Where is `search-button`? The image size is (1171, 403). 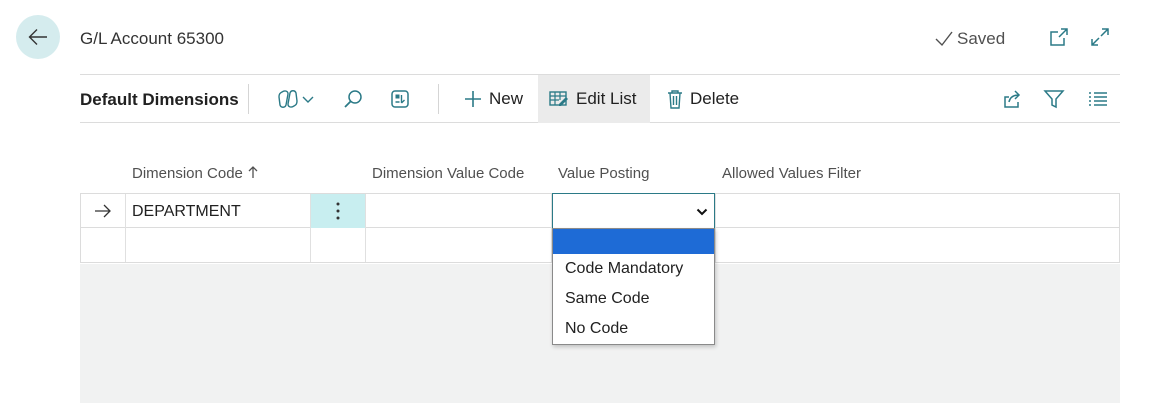 search-button is located at coordinates (353, 99).